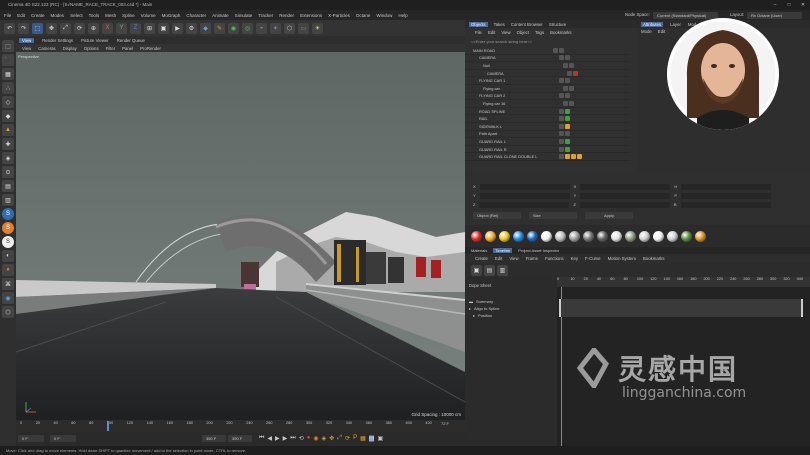 This screenshot has width=810, height=455. I want to click on param-key-icon: P, so click(355, 438).